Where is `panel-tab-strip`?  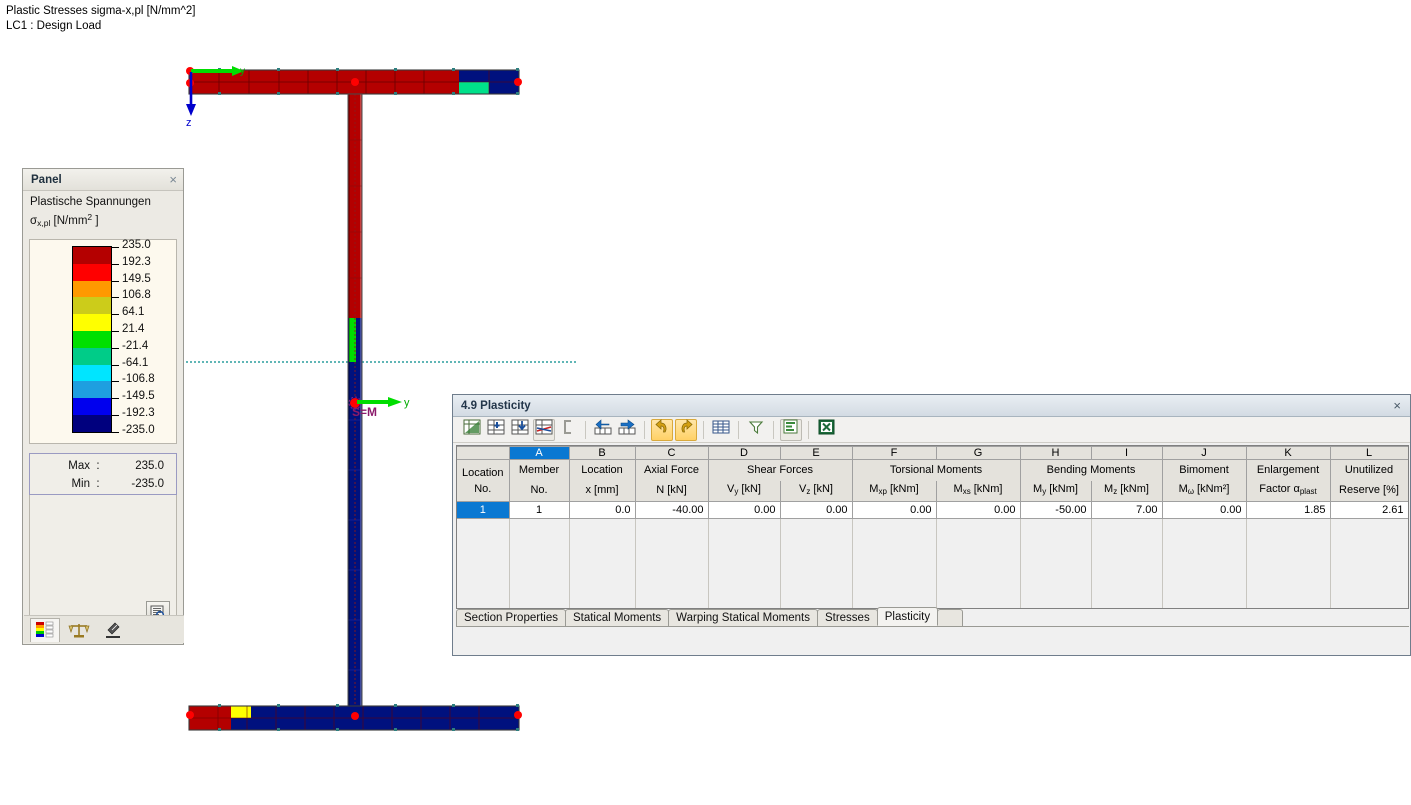
panel-tab-strip is located at coordinates (104, 629).